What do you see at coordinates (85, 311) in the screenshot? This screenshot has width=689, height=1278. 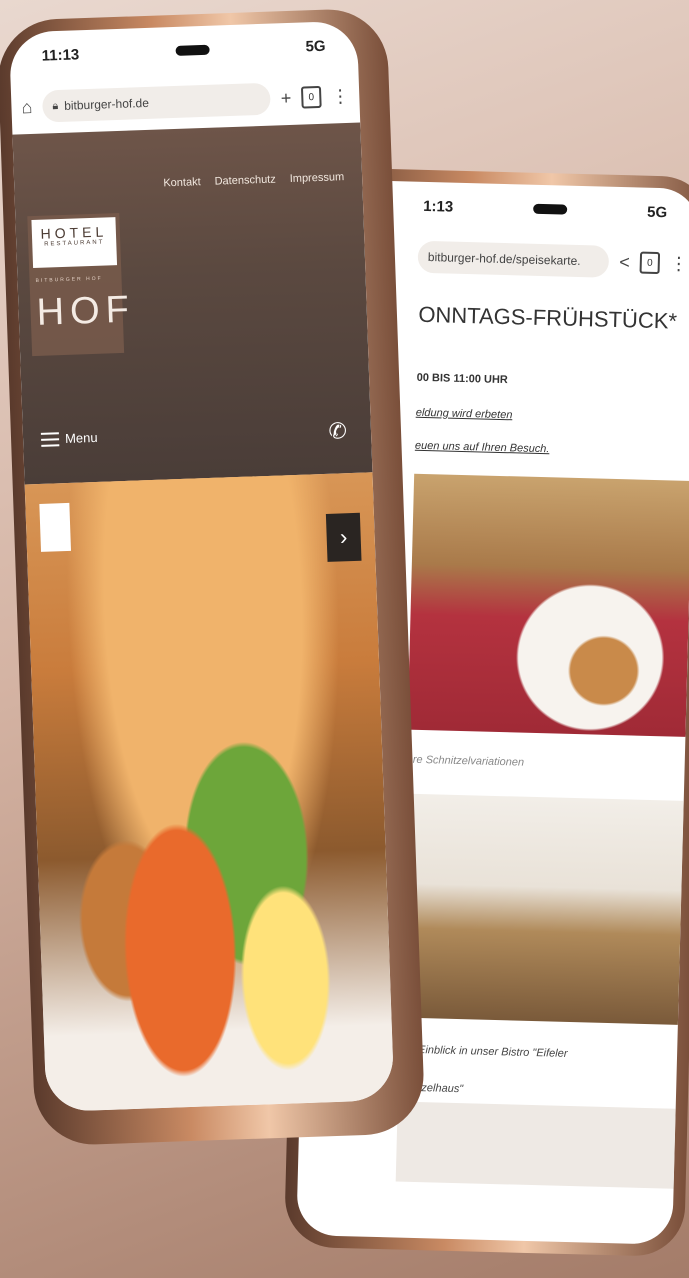 I see `logo-hof-text: HOF` at bounding box center [85, 311].